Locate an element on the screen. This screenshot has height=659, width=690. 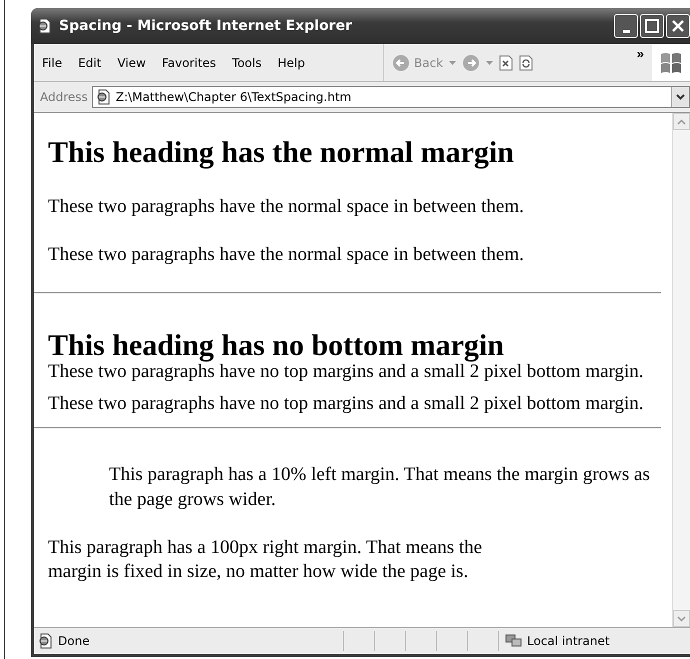
page-heading: This heading has the normal margin is located at coordinates (281, 153).